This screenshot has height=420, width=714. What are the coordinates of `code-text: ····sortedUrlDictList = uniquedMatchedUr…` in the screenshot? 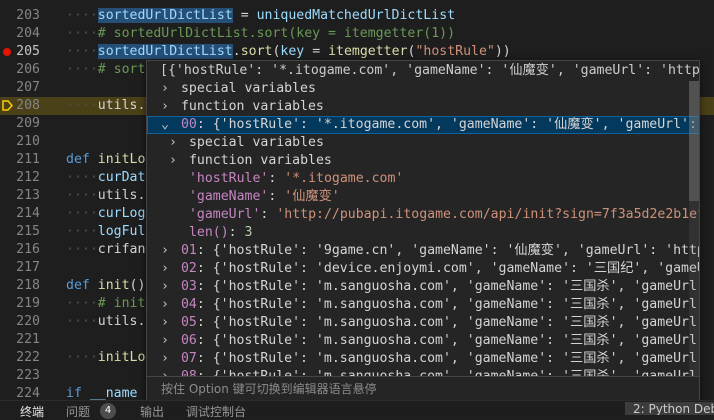 It's located at (260, 16).